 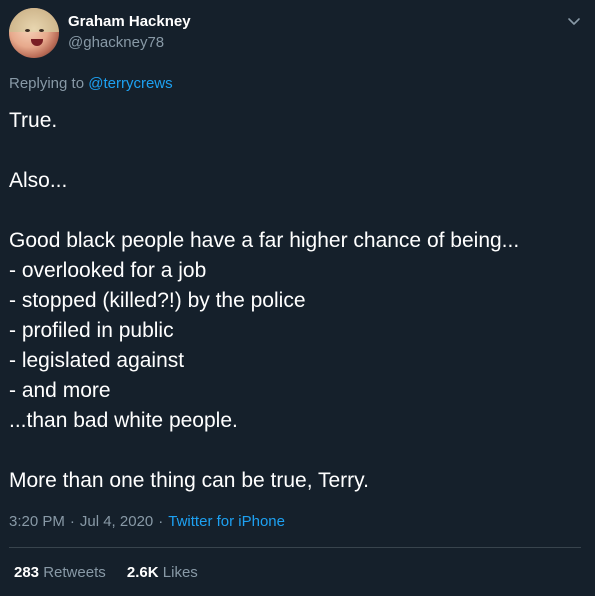 I want to click on tweet-line: ...than bad white people., so click(x=123, y=420).